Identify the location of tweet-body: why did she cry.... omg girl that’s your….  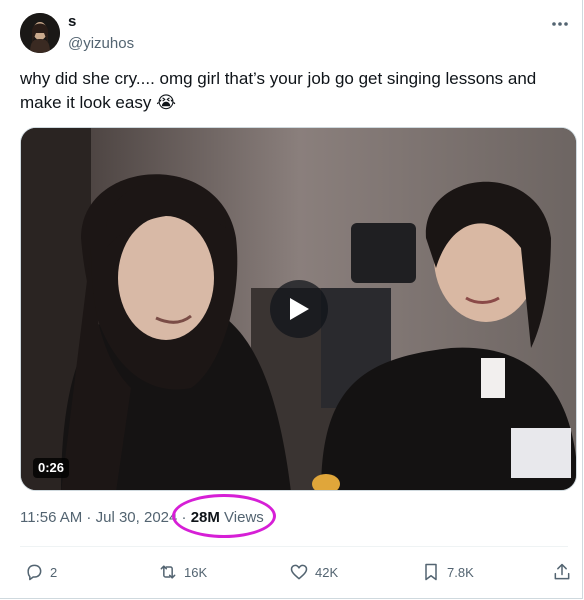
(278, 90).